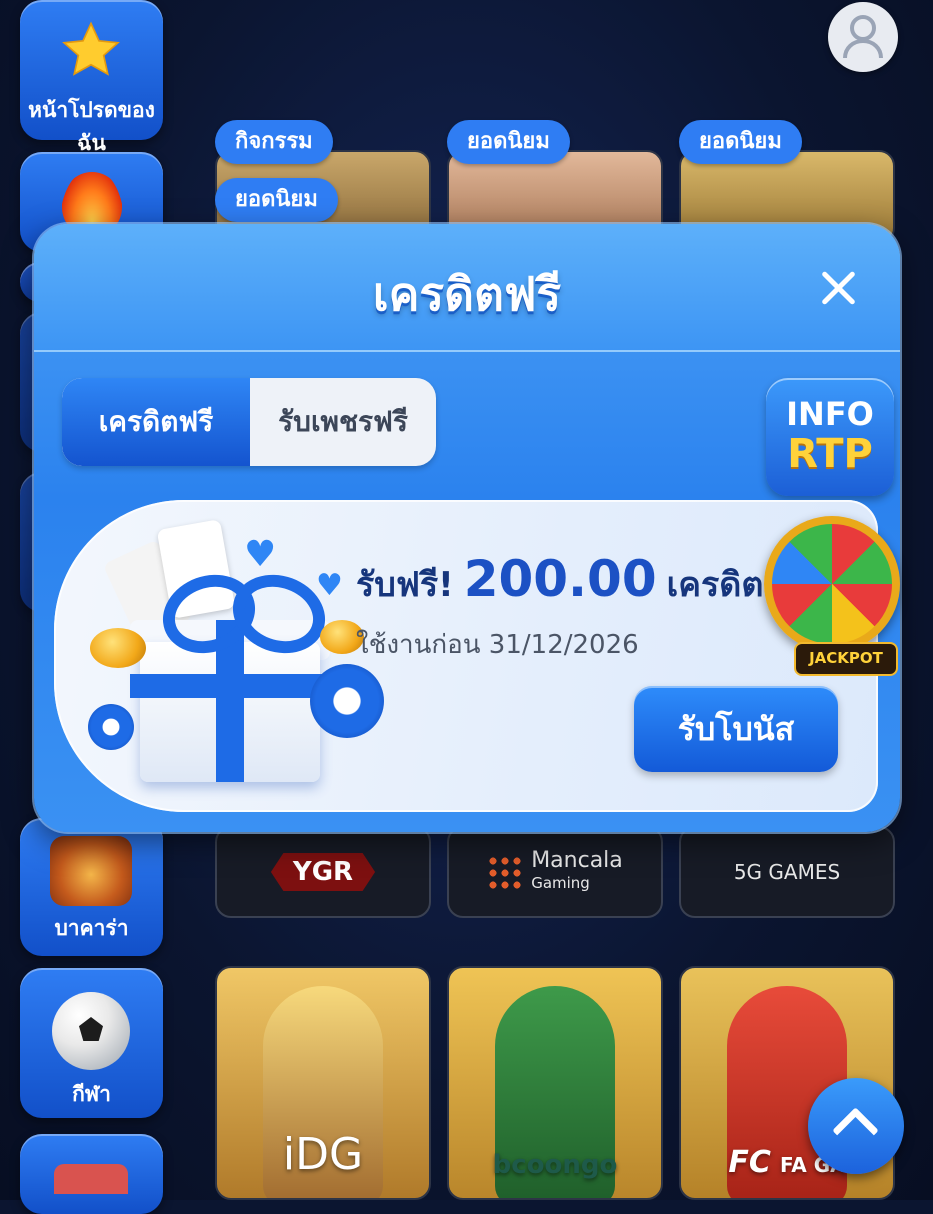 The height and width of the screenshot is (1214, 933). Describe the element at coordinates (856, 1126) in the screenshot. I see `scroll-to-top-button` at that location.